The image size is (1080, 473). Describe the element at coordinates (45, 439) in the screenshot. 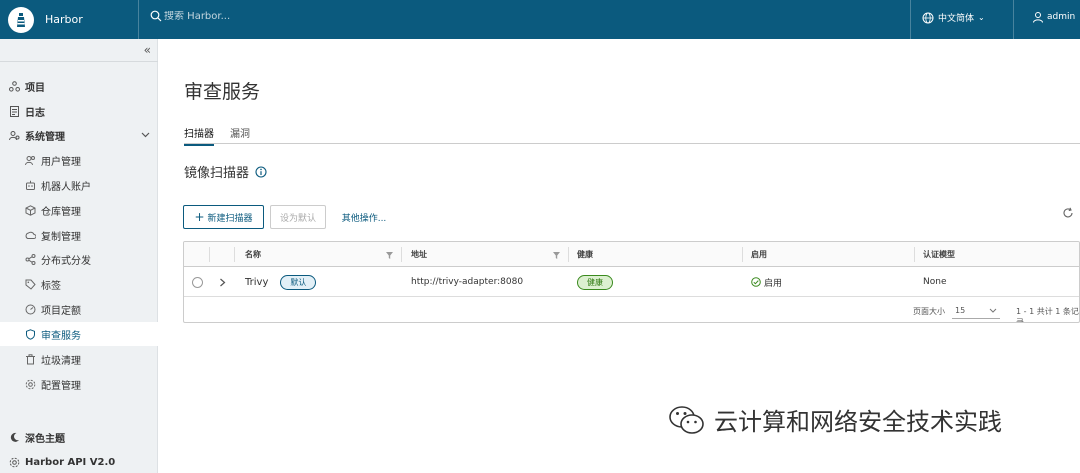

I see `dark-theme-label: 深色主题` at that location.